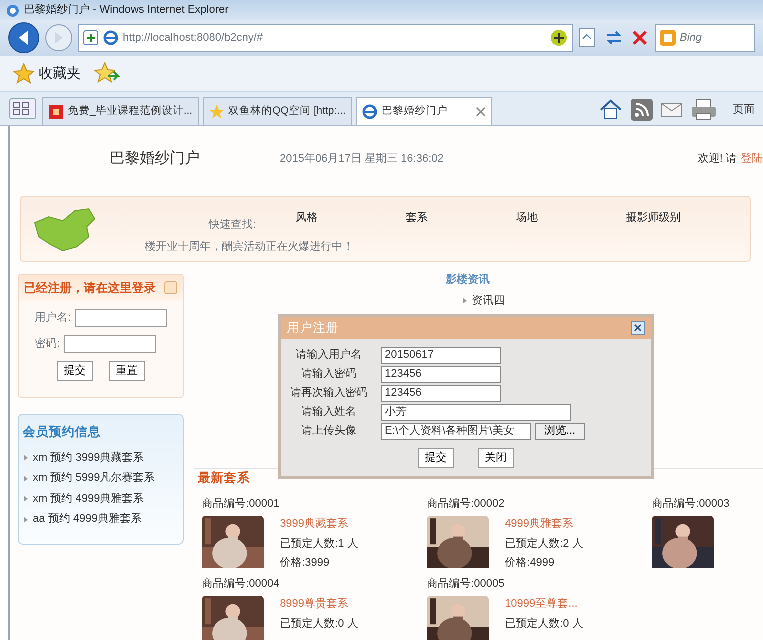  I want to click on browser-tab: 巴黎婚纱门户, so click(424, 111).